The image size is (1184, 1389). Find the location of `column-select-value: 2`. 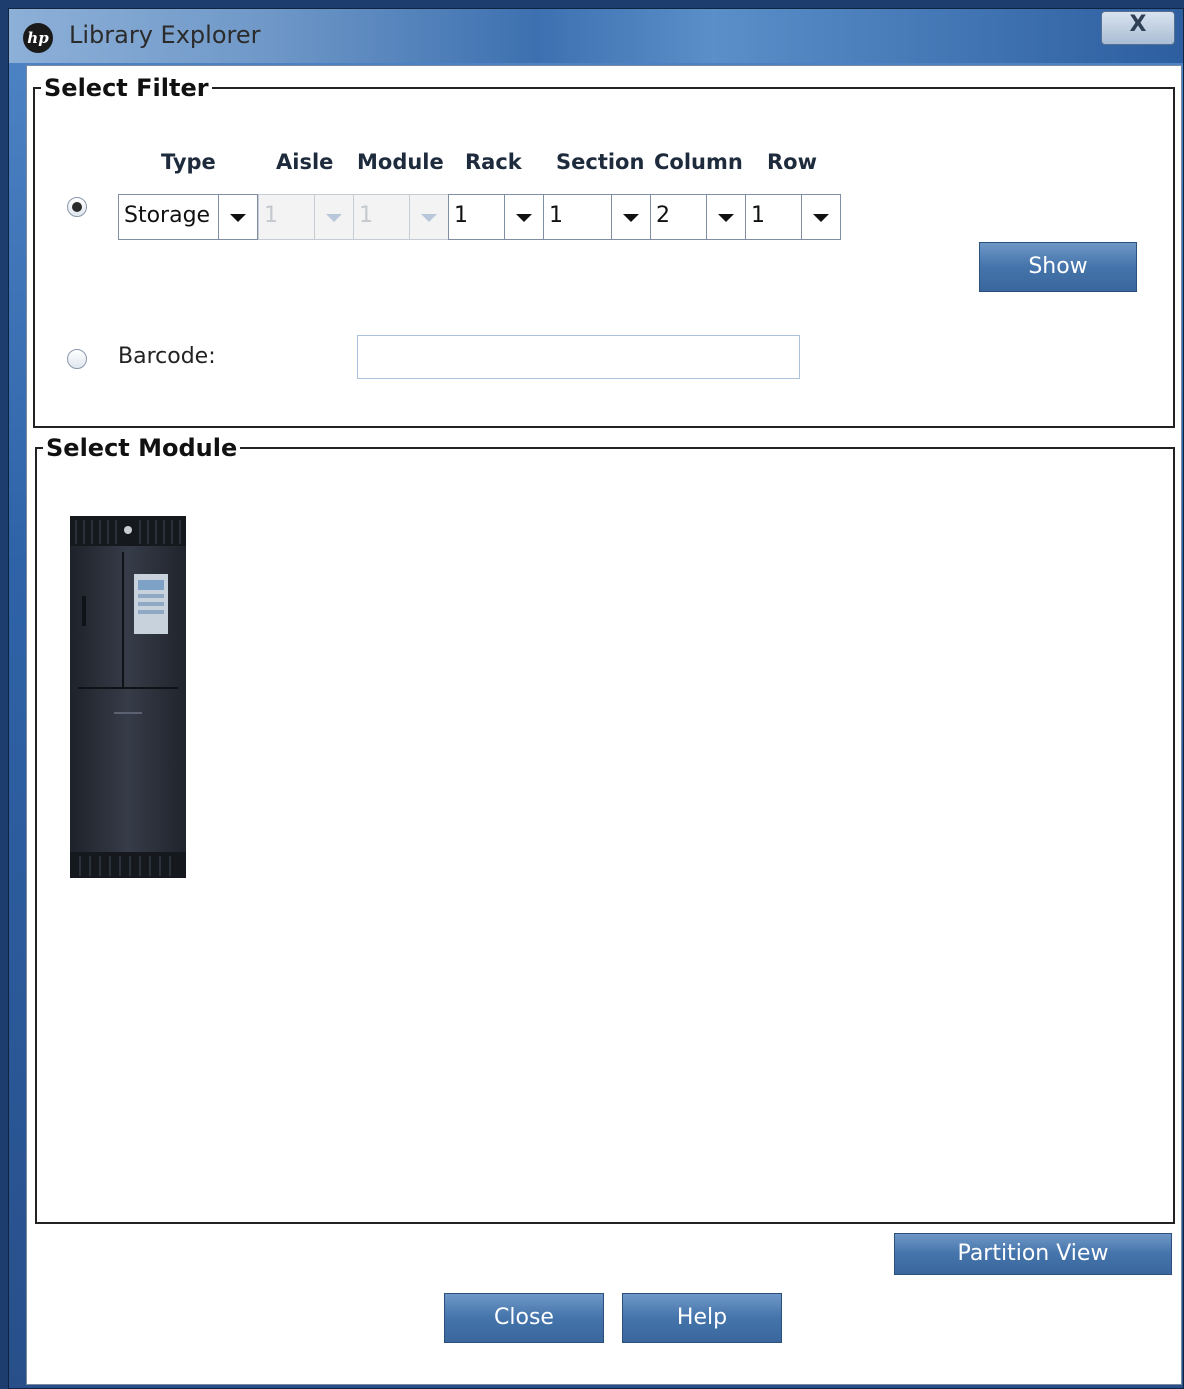

column-select-value: 2 is located at coordinates (663, 215).